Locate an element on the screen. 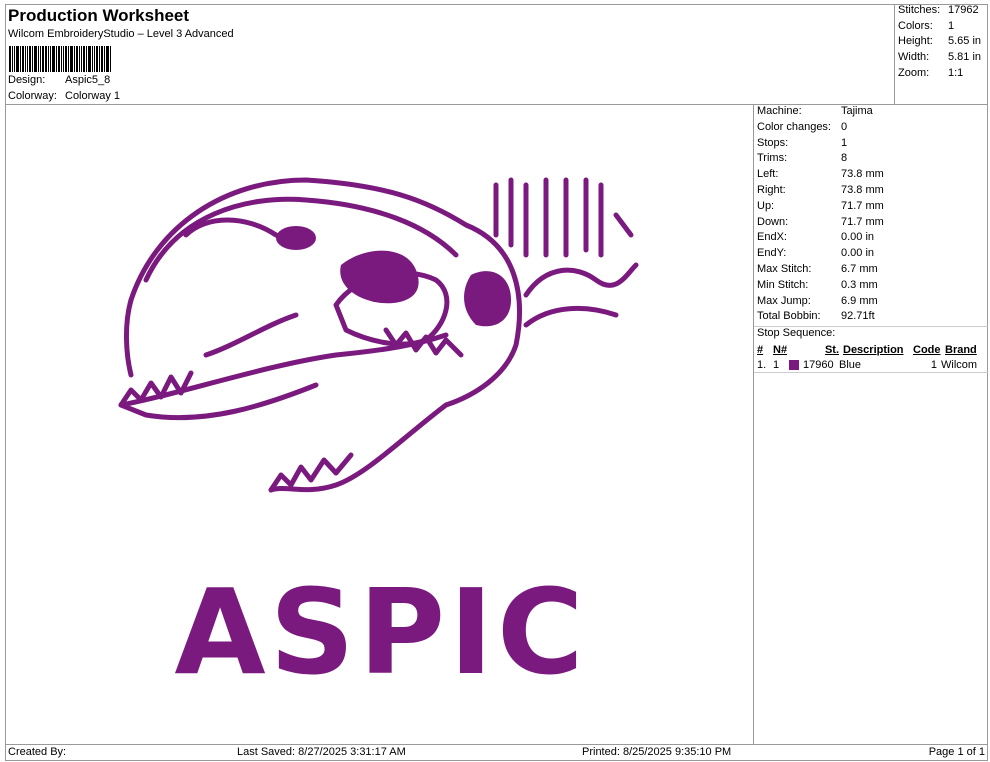 The image size is (990, 762). detail-row: Color changes: 0 is located at coordinates (871, 129).